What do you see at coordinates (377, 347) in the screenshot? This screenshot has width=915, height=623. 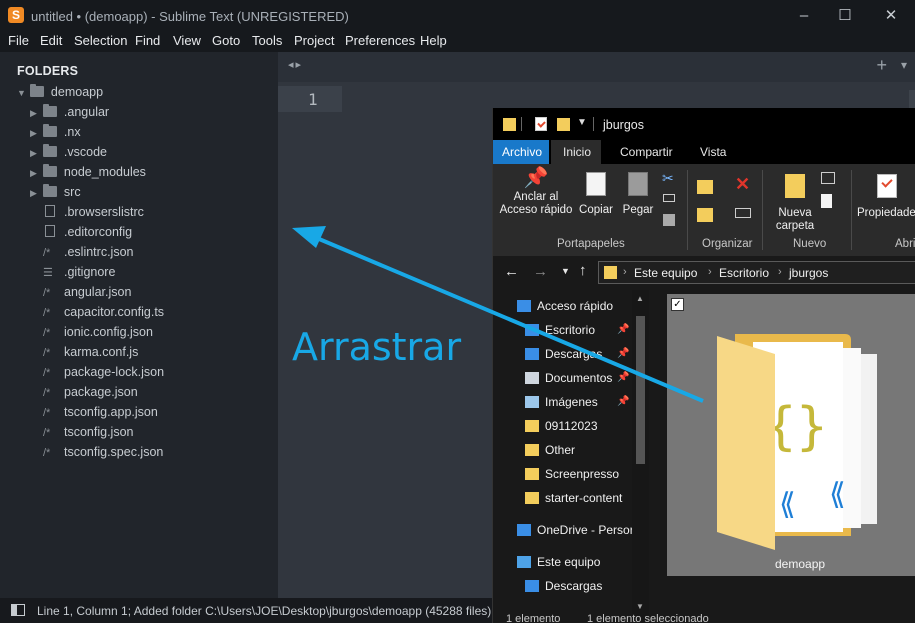 I see `drag-annotation-text: Arrastrar` at bounding box center [377, 347].